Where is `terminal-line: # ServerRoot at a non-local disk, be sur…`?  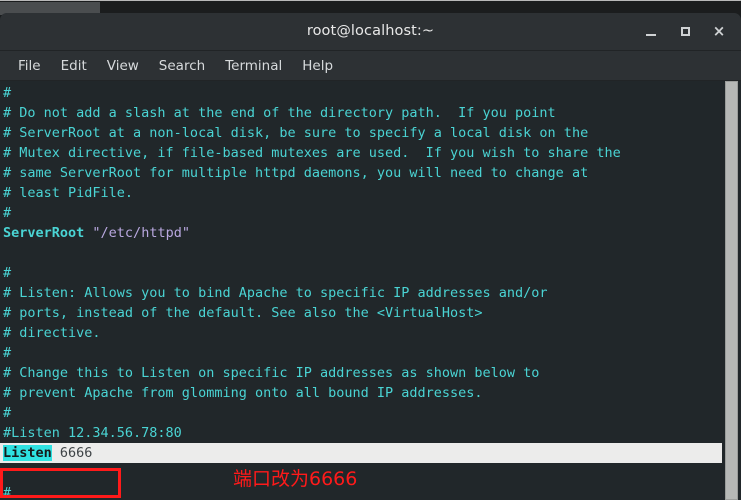 terminal-line: # ServerRoot at a non-local disk, be sur… is located at coordinates (296, 133).